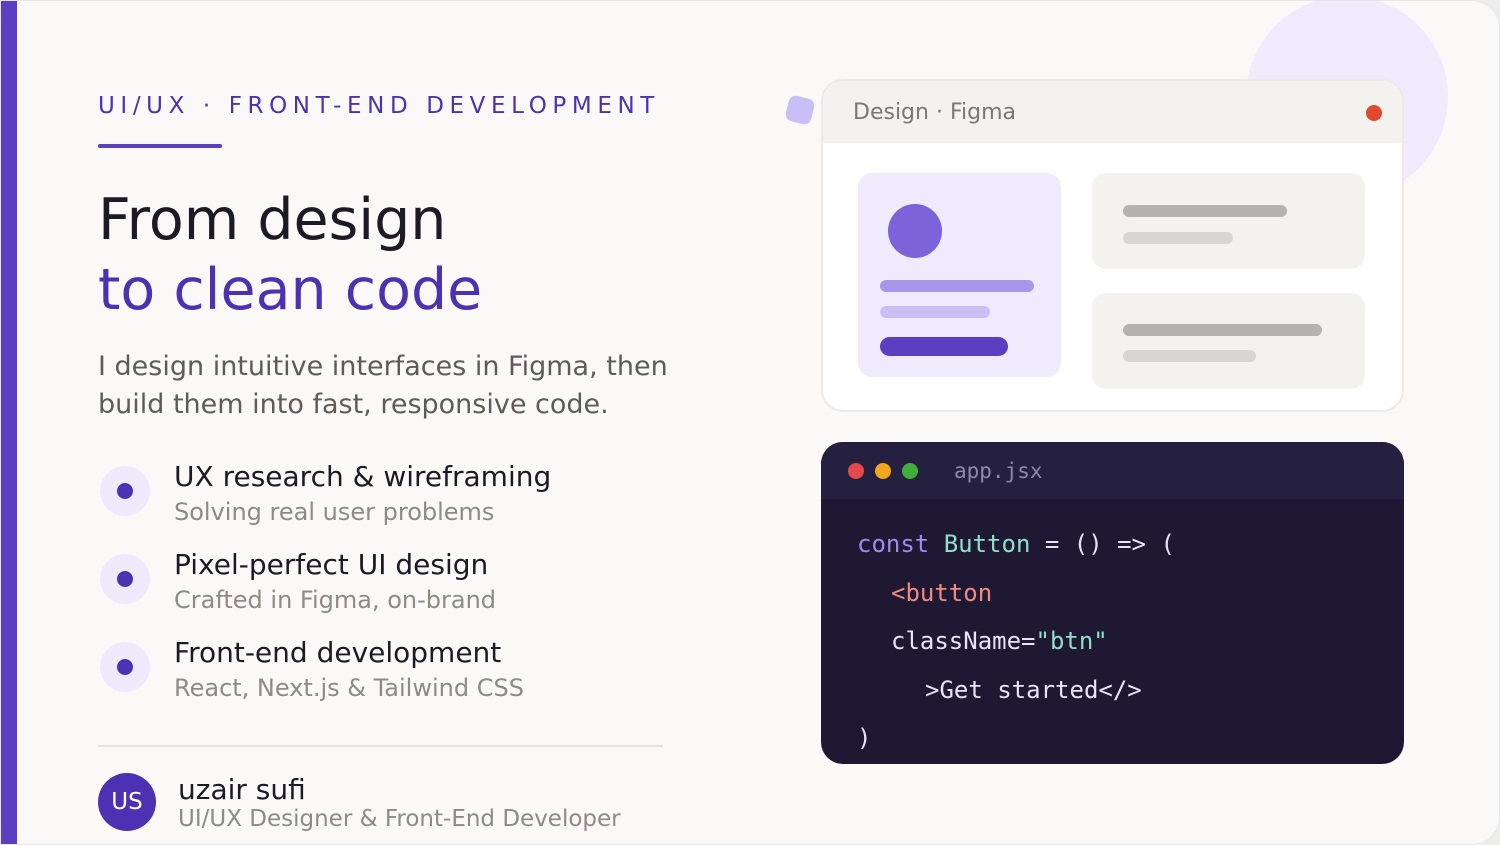  What do you see at coordinates (944, 346) in the screenshot?
I see `mockup-button-placeholder` at bounding box center [944, 346].